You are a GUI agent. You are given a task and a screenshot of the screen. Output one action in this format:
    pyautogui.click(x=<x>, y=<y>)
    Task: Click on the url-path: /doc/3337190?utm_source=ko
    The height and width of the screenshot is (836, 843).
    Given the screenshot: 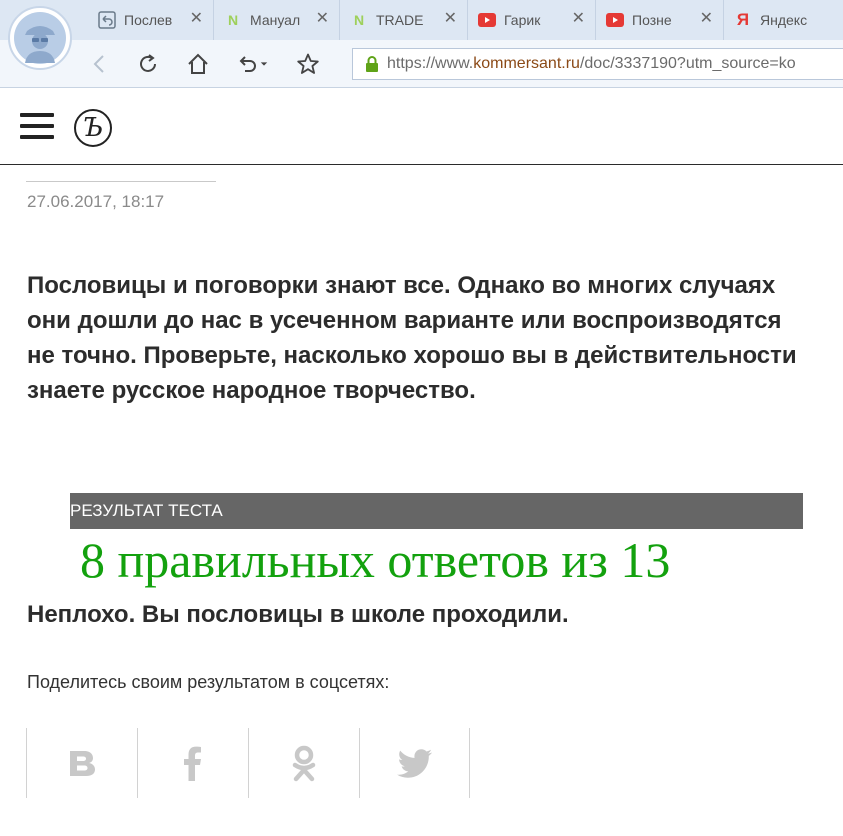 What is the action you would take?
    pyautogui.click(x=687, y=63)
    